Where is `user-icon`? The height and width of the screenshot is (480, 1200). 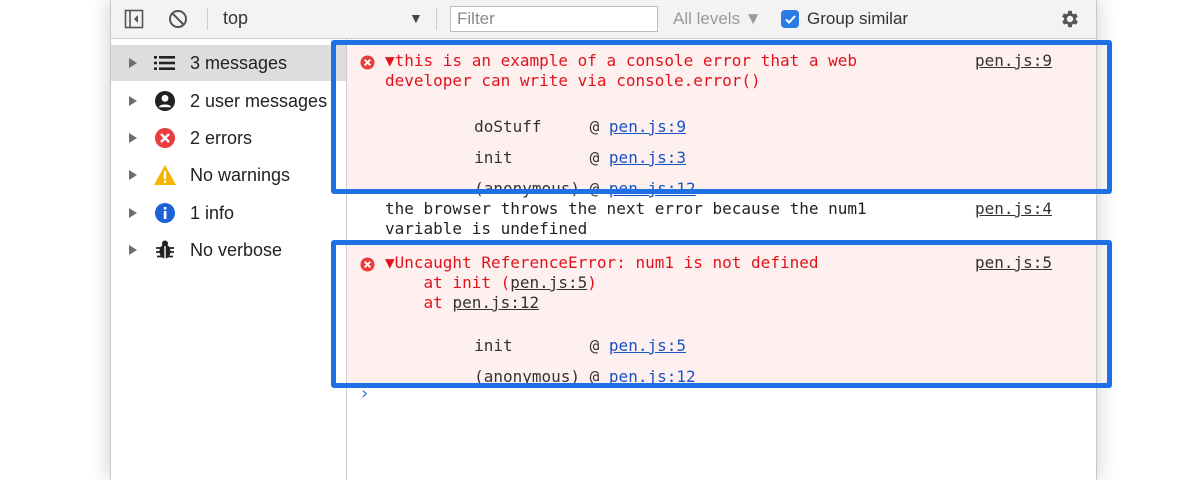 user-icon is located at coordinates (165, 101).